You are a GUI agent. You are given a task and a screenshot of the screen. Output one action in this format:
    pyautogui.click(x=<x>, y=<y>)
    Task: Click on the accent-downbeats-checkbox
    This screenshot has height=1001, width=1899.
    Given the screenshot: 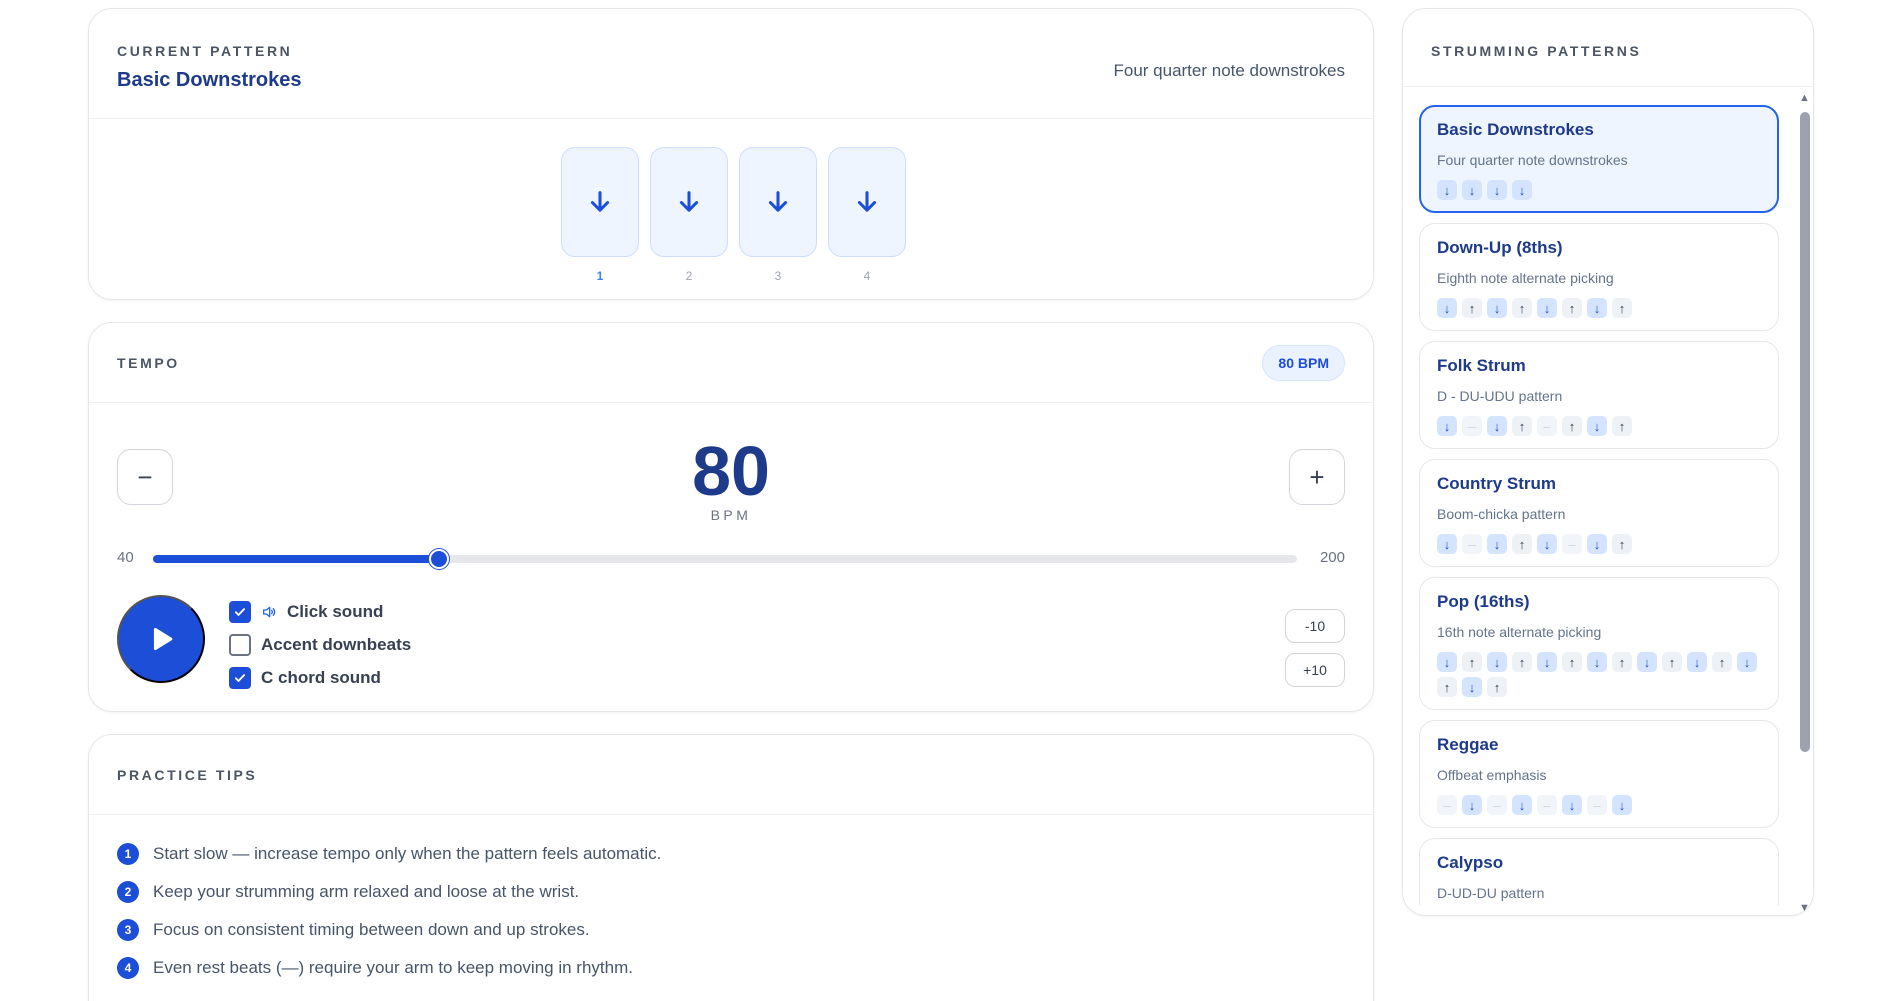 What is the action you would take?
    pyautogui.click(x=240, y=644)
    